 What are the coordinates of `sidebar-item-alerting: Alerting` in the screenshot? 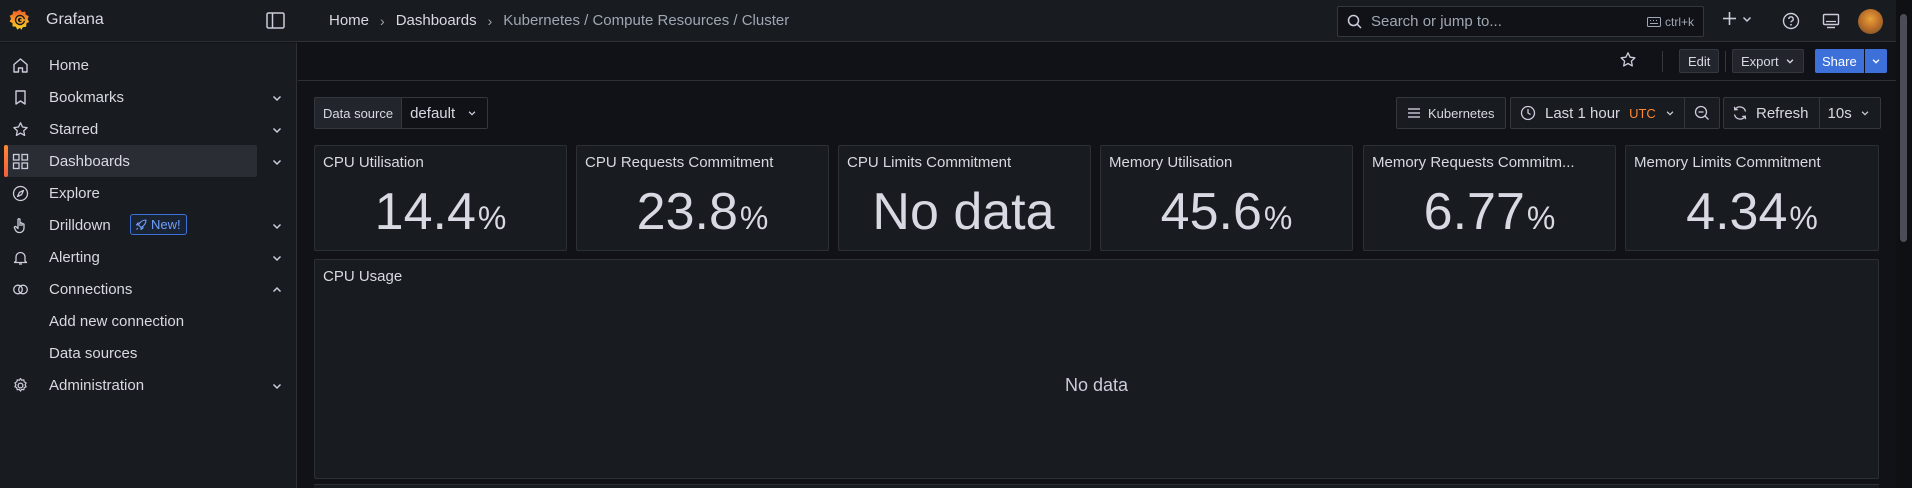 It's located at (148, 257).